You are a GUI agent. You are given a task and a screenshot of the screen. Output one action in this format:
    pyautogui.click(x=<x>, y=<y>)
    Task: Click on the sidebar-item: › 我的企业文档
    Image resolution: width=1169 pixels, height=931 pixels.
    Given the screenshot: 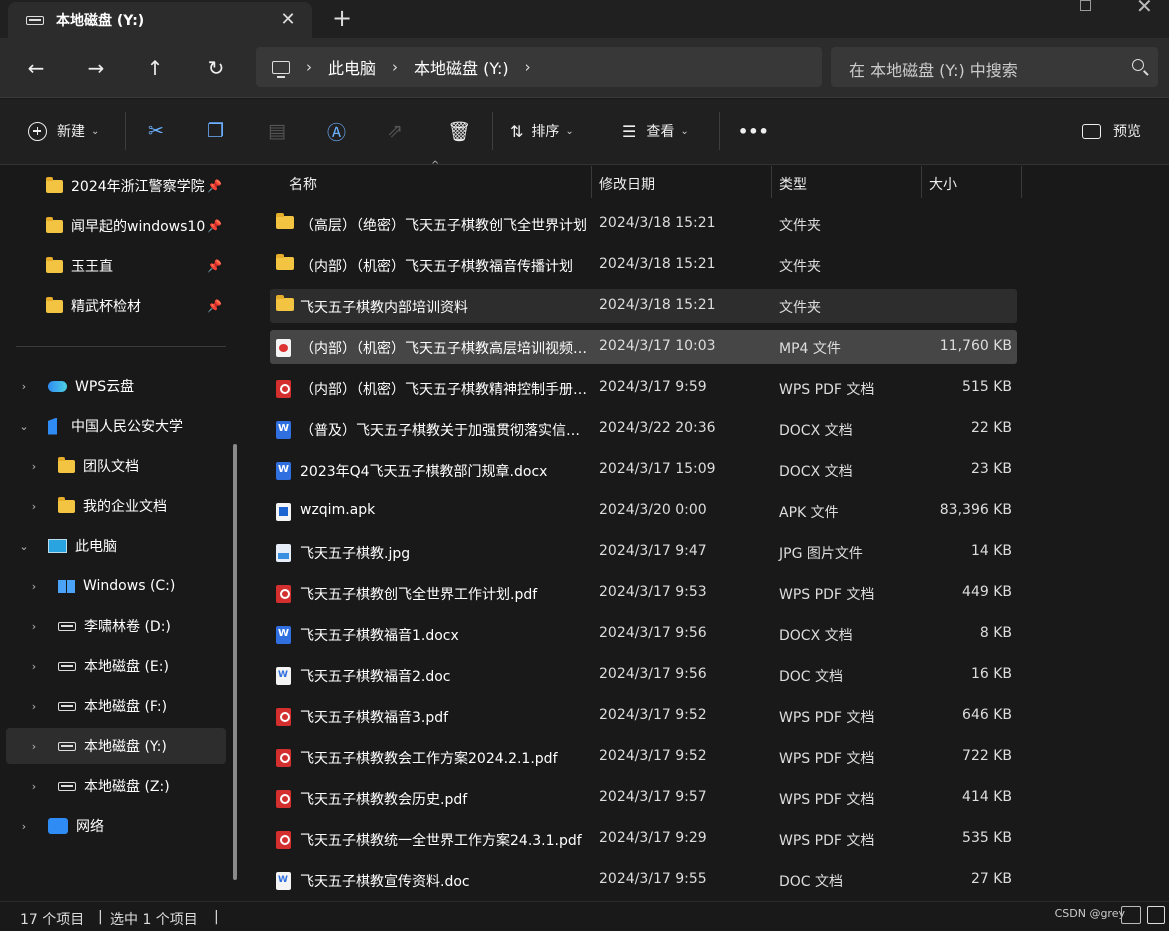 What is the action you would take?
    pyautogui.click(x=116, y=506)
    